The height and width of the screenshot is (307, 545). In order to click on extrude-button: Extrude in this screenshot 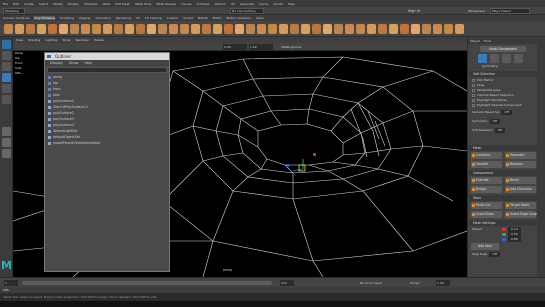, I will do `click(486, 180)`.